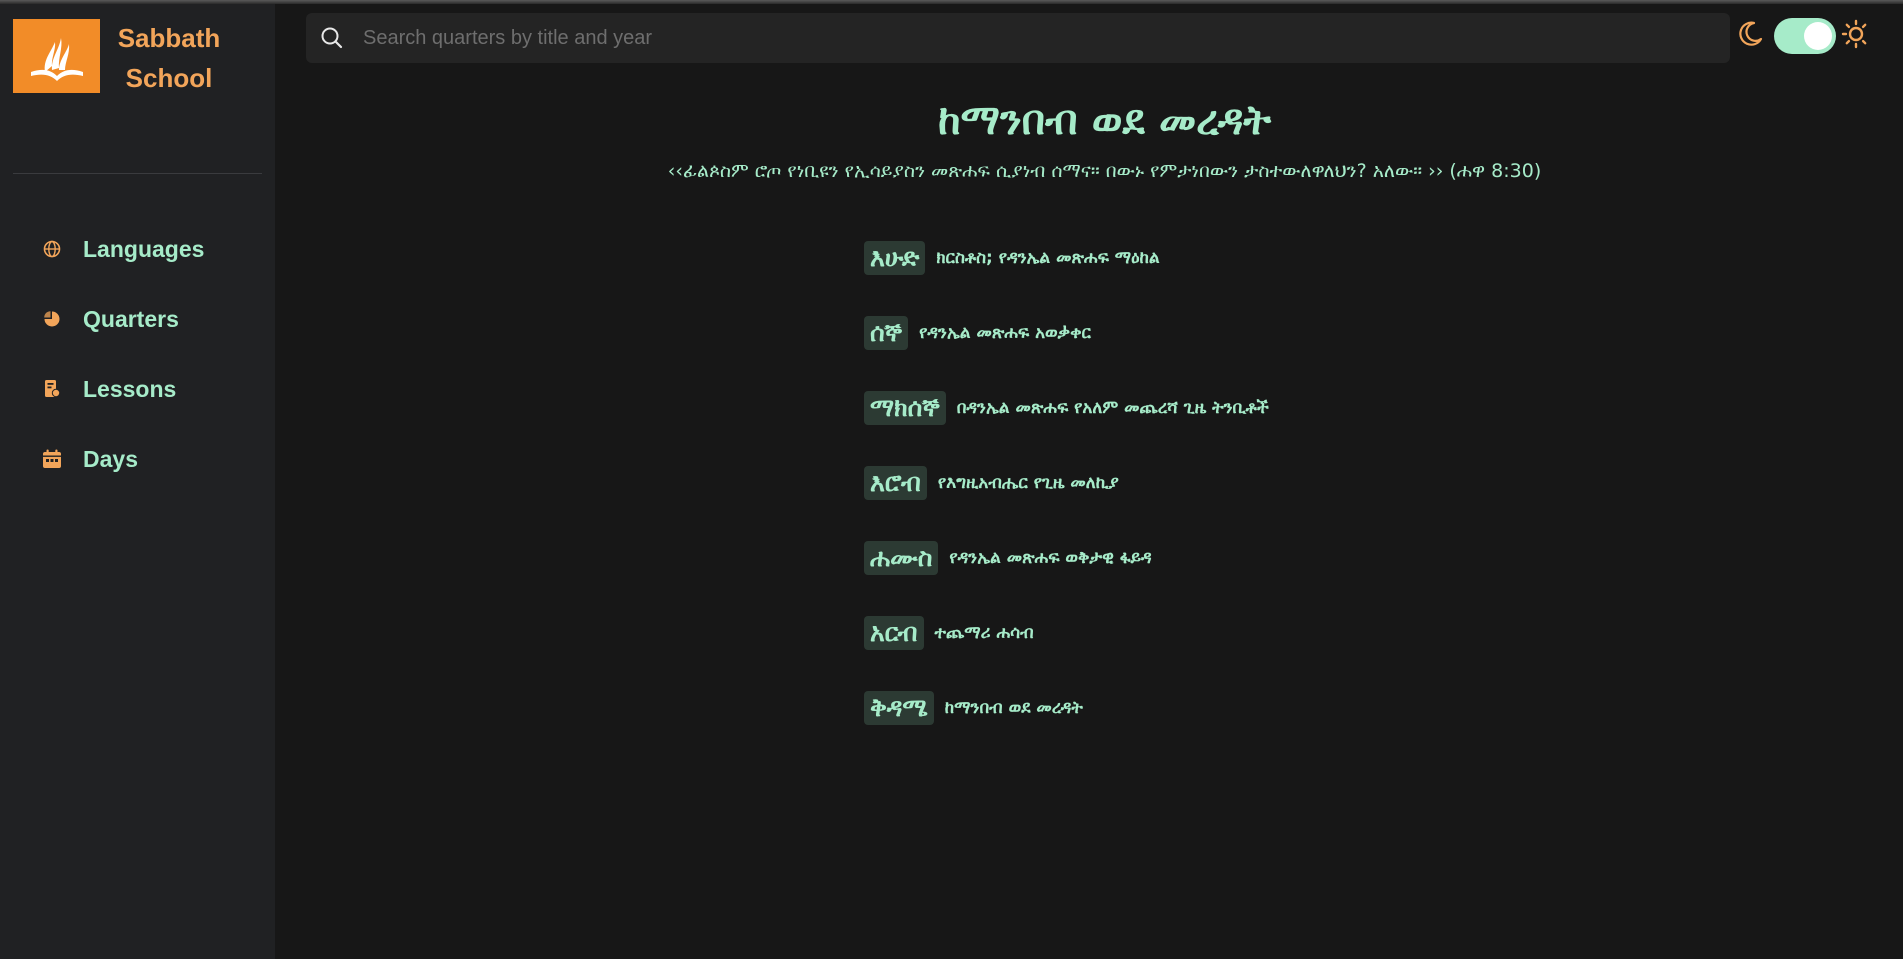 The width and height of the screenshot is (1903, 959). Describe the element at coordinates (895, 482) in the screenshot. I see `day-name: እሮብ` at that location.